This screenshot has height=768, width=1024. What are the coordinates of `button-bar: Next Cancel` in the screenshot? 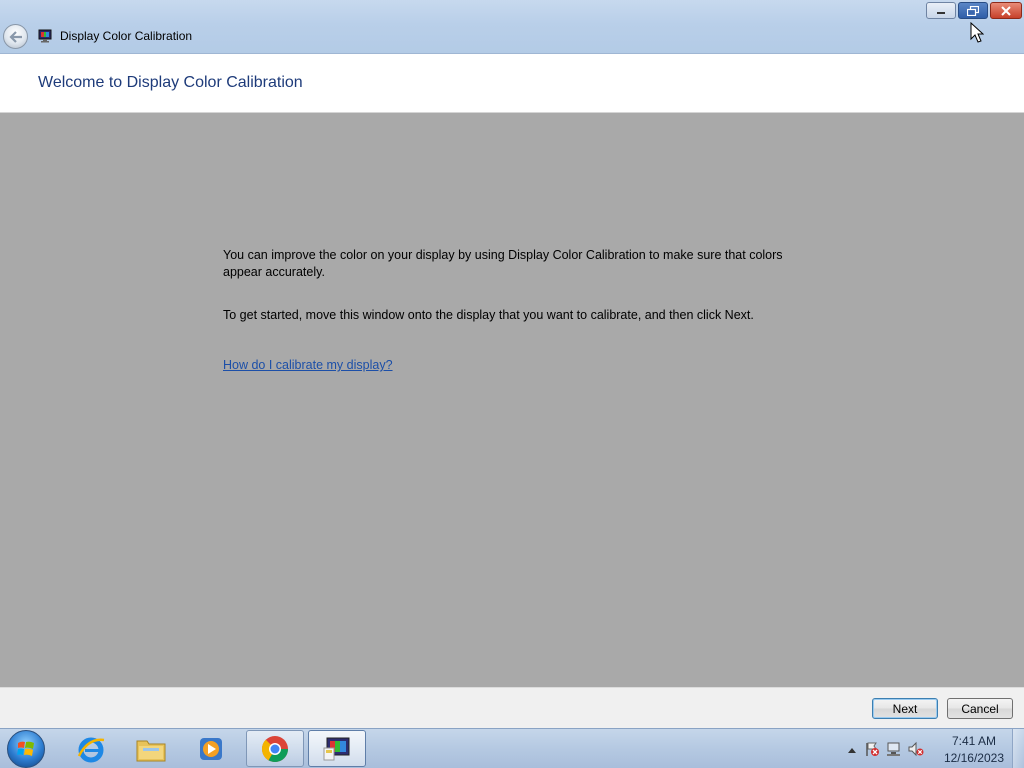 It's located at (512, 707).